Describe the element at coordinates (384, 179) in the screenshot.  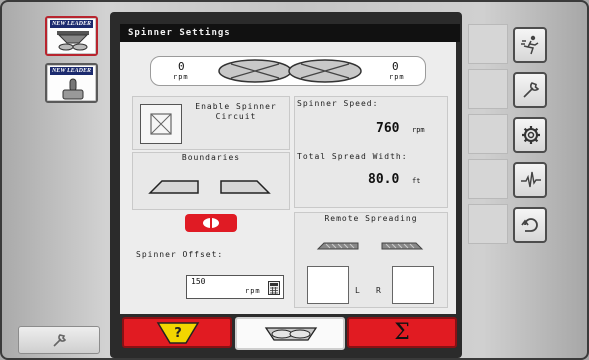
I see `spread-width-value: 80.0` at that location.